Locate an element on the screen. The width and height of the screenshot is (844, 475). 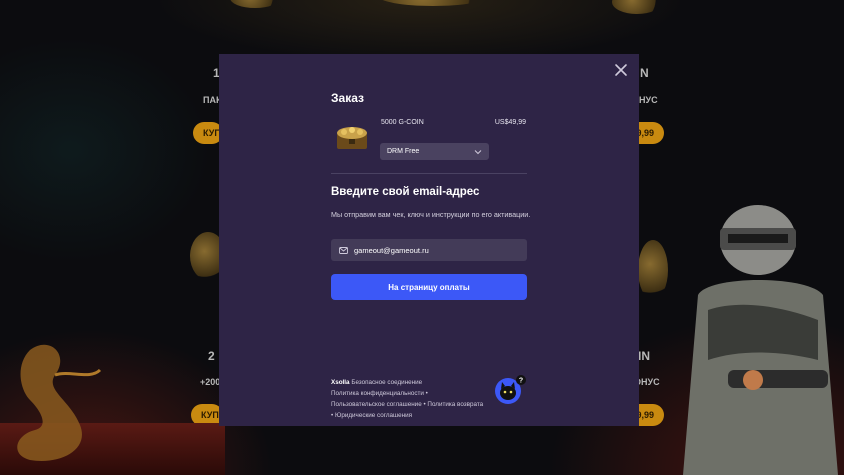
close-icon is located at coordinates (621, 70).